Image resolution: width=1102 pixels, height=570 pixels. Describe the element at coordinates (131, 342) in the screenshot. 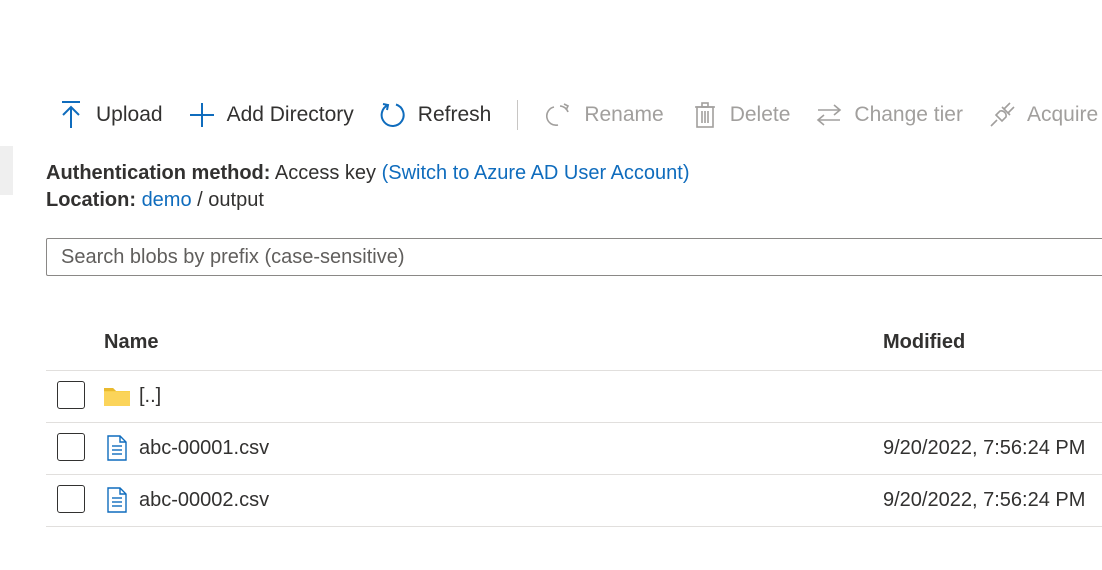

I see `column-header-name: Name` at that location.